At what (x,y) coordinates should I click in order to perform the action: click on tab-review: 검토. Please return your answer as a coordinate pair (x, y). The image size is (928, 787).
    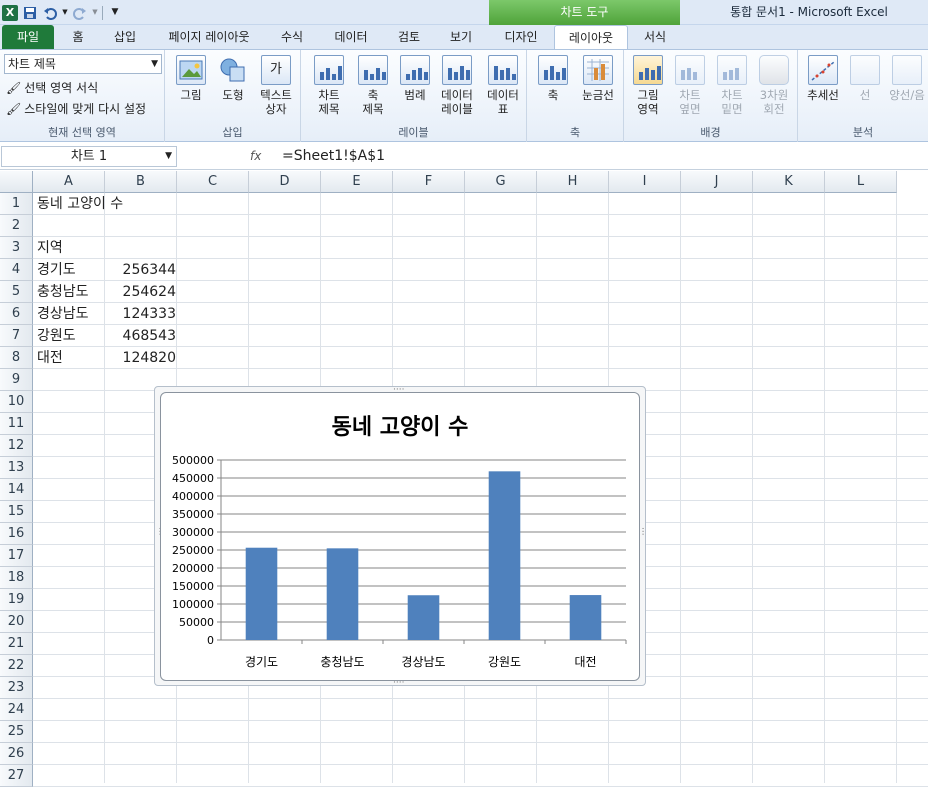
    Looking at the image, I should click on (409, 37).